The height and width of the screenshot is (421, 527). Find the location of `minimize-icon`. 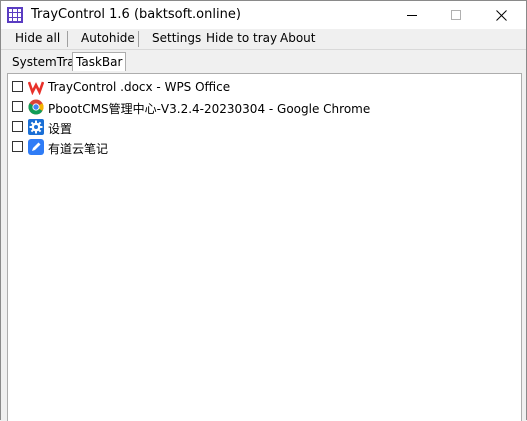

minimize-icon is located at coordinates (412, 15).